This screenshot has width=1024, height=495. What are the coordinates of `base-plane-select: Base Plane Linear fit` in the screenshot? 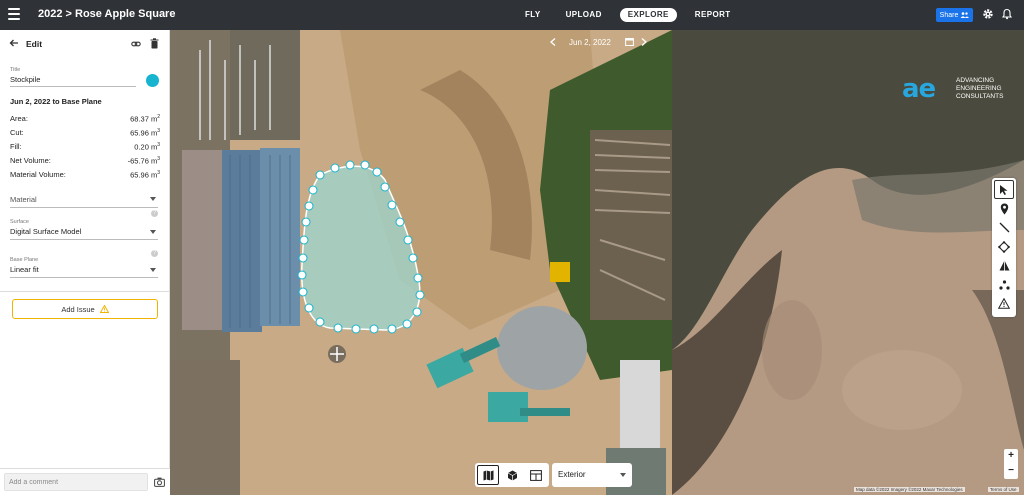 It's located at (84, 267).